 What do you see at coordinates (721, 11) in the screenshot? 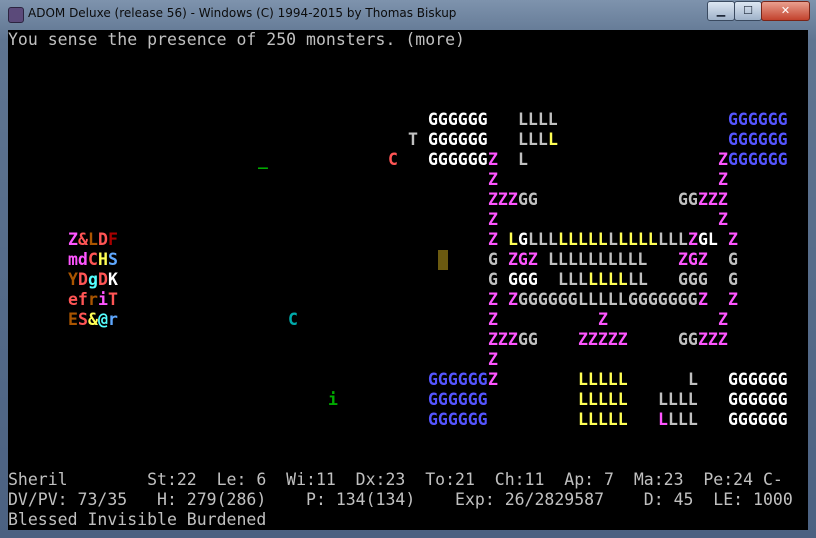
I see `minimize-button: ▁` at bounding box center [721, 11].